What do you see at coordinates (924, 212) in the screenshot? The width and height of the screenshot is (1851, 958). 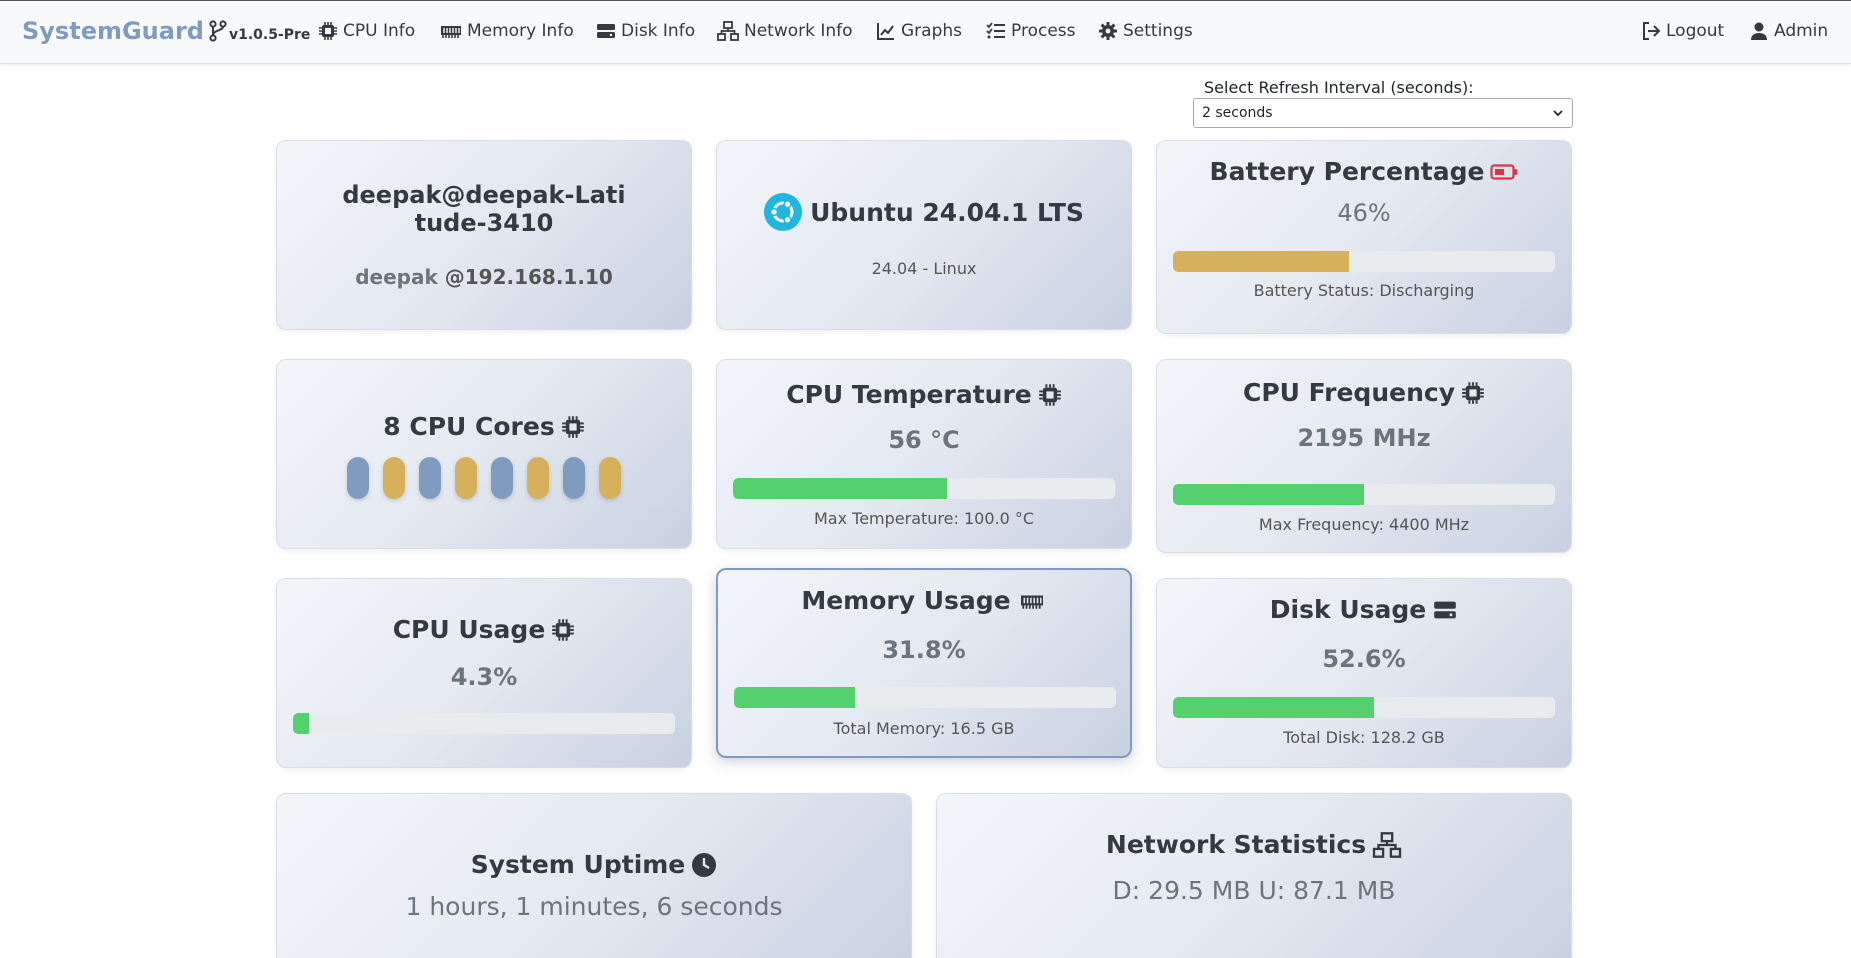 I see `os-title-row: Ubuntu 24.04.1 LTS` at bounding box center [924, 212].